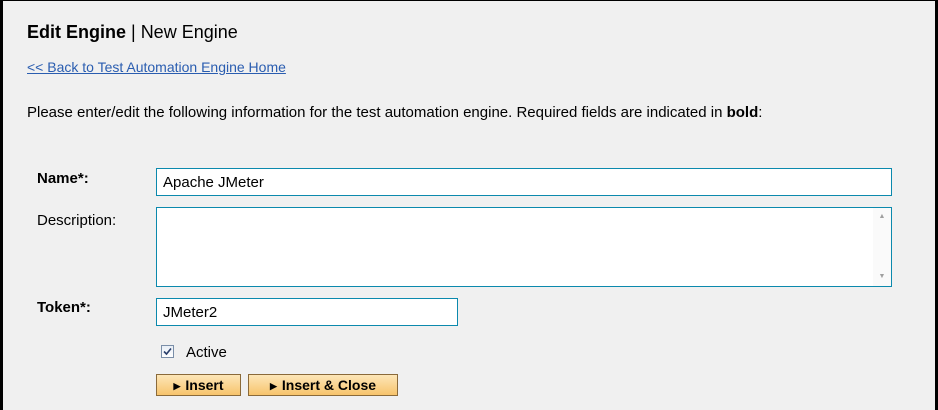  What do you see at coordinates (156, 67) in the screenshot?
I see `back-to-home-link: << Back to Test Automation Engine Home` at bounding box center [156, 67].